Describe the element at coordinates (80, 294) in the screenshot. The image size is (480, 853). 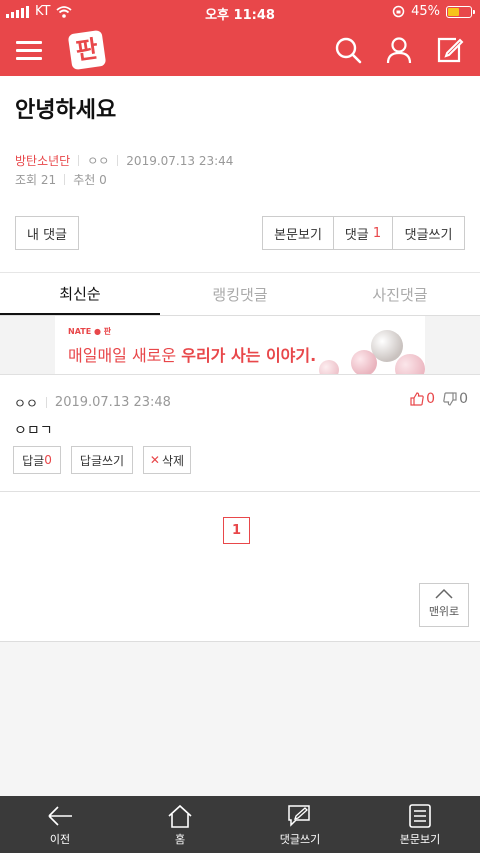
I see `tab-latest: 최신순` at that location.